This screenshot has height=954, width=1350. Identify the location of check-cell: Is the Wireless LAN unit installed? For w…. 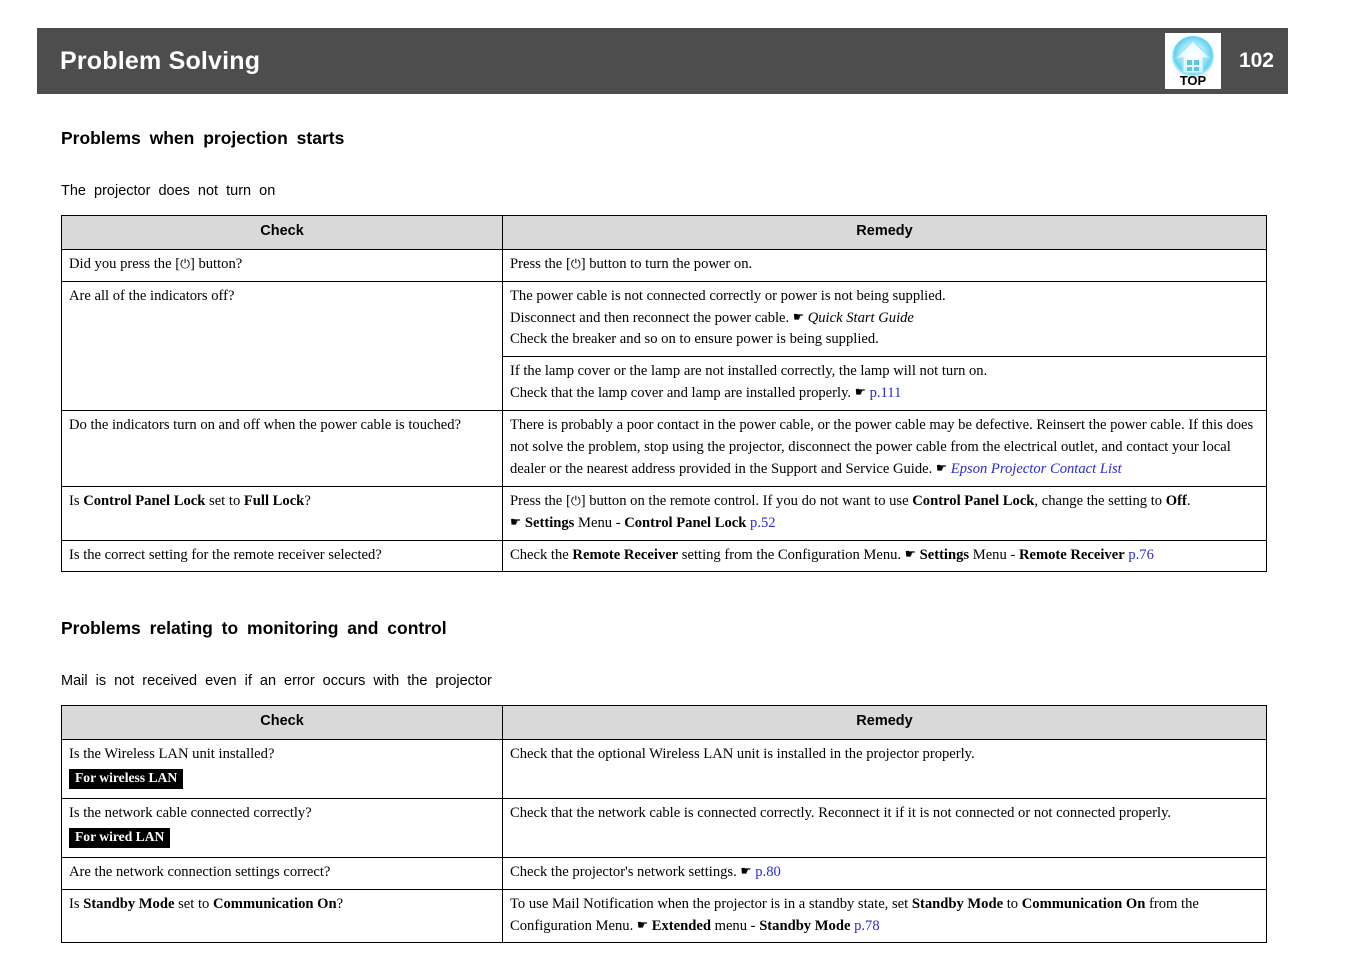
(282, 769).